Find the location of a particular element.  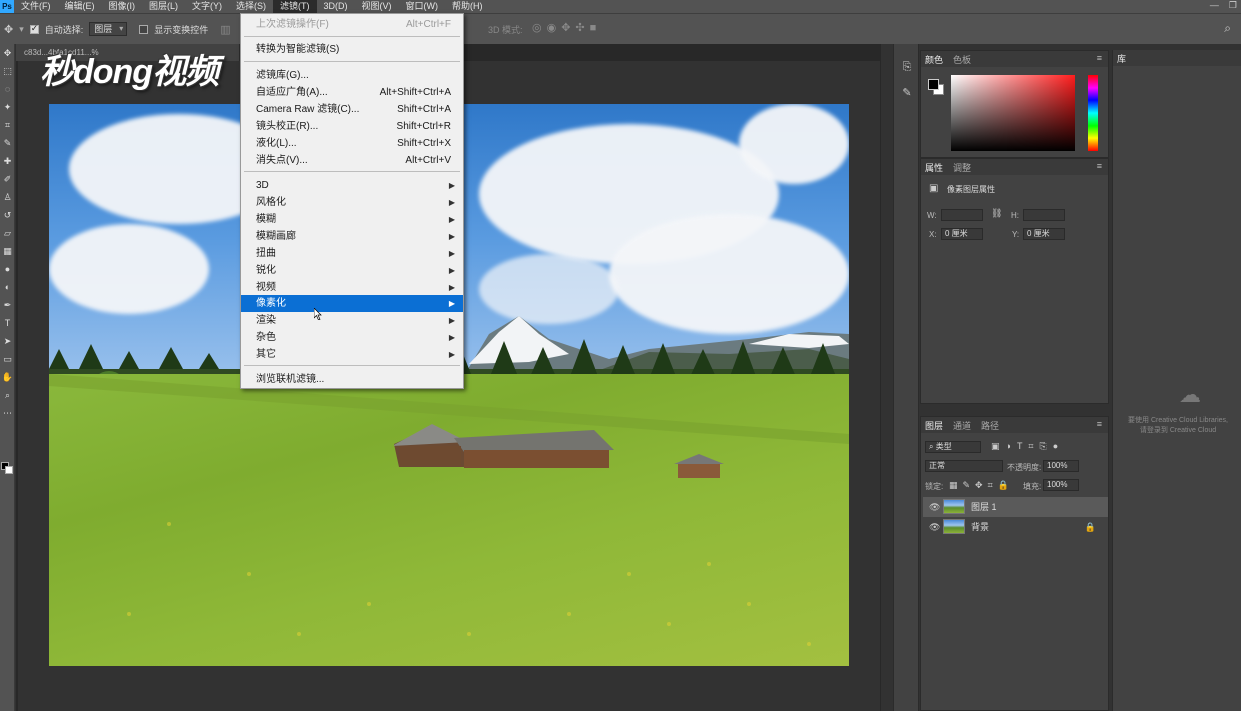

menu-3d: 3D(D) is located at coordinates (336, 6).